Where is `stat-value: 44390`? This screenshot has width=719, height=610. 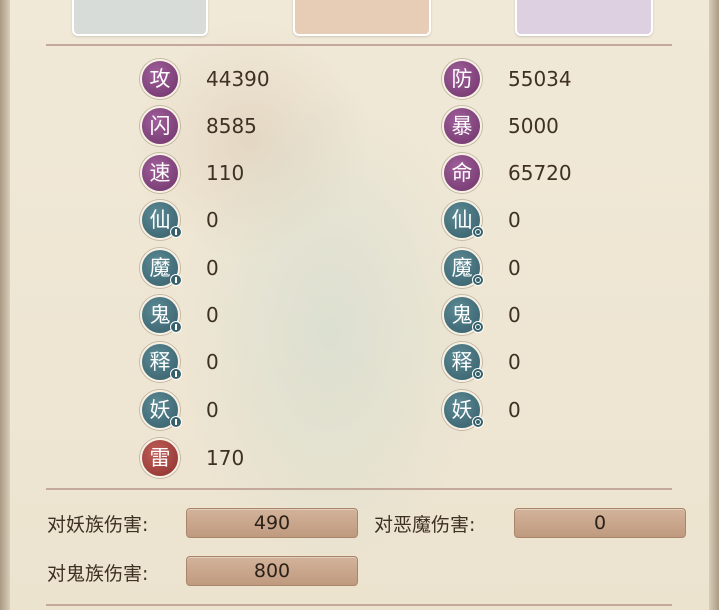
stat-value: 44390 is located at coordinates (238, 79).